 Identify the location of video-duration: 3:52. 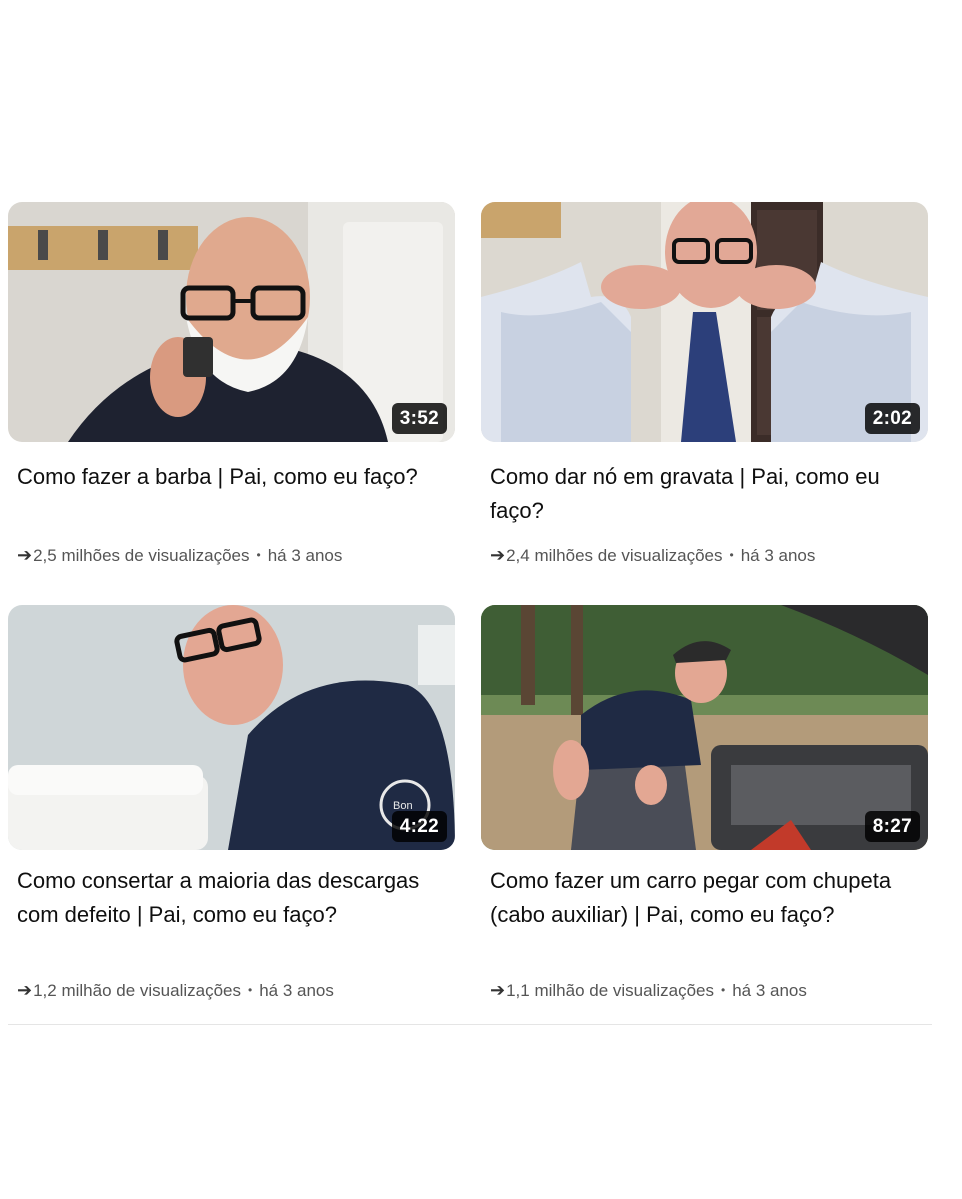
(419, 418).